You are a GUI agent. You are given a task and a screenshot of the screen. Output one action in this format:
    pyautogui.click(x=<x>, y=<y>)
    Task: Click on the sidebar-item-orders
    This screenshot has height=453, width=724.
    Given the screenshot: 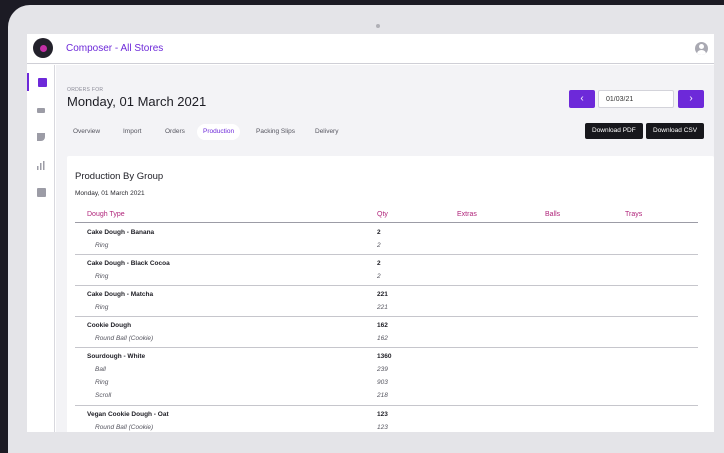 What is the action you would take?
    pyautogui.click(x=41, y=82)
    